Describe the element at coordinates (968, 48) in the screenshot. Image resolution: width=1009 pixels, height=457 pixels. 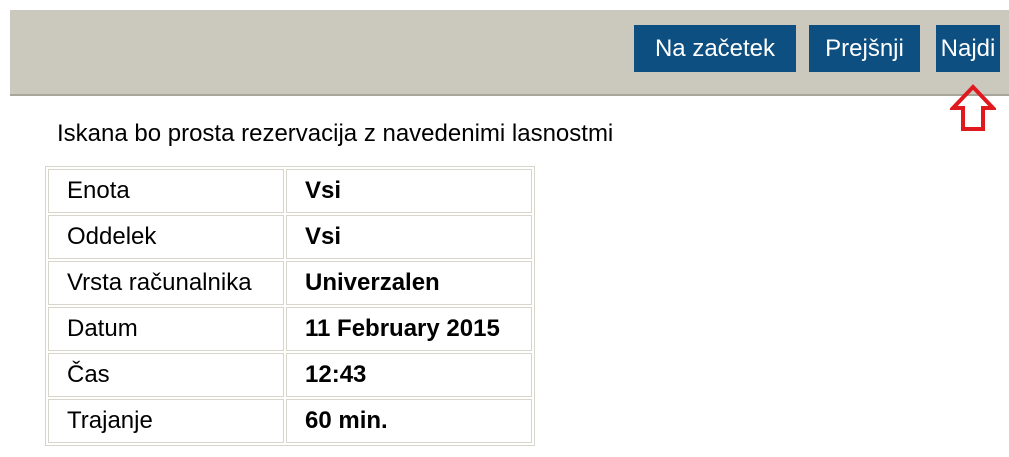
I see `find-button: Najdi` at that location.